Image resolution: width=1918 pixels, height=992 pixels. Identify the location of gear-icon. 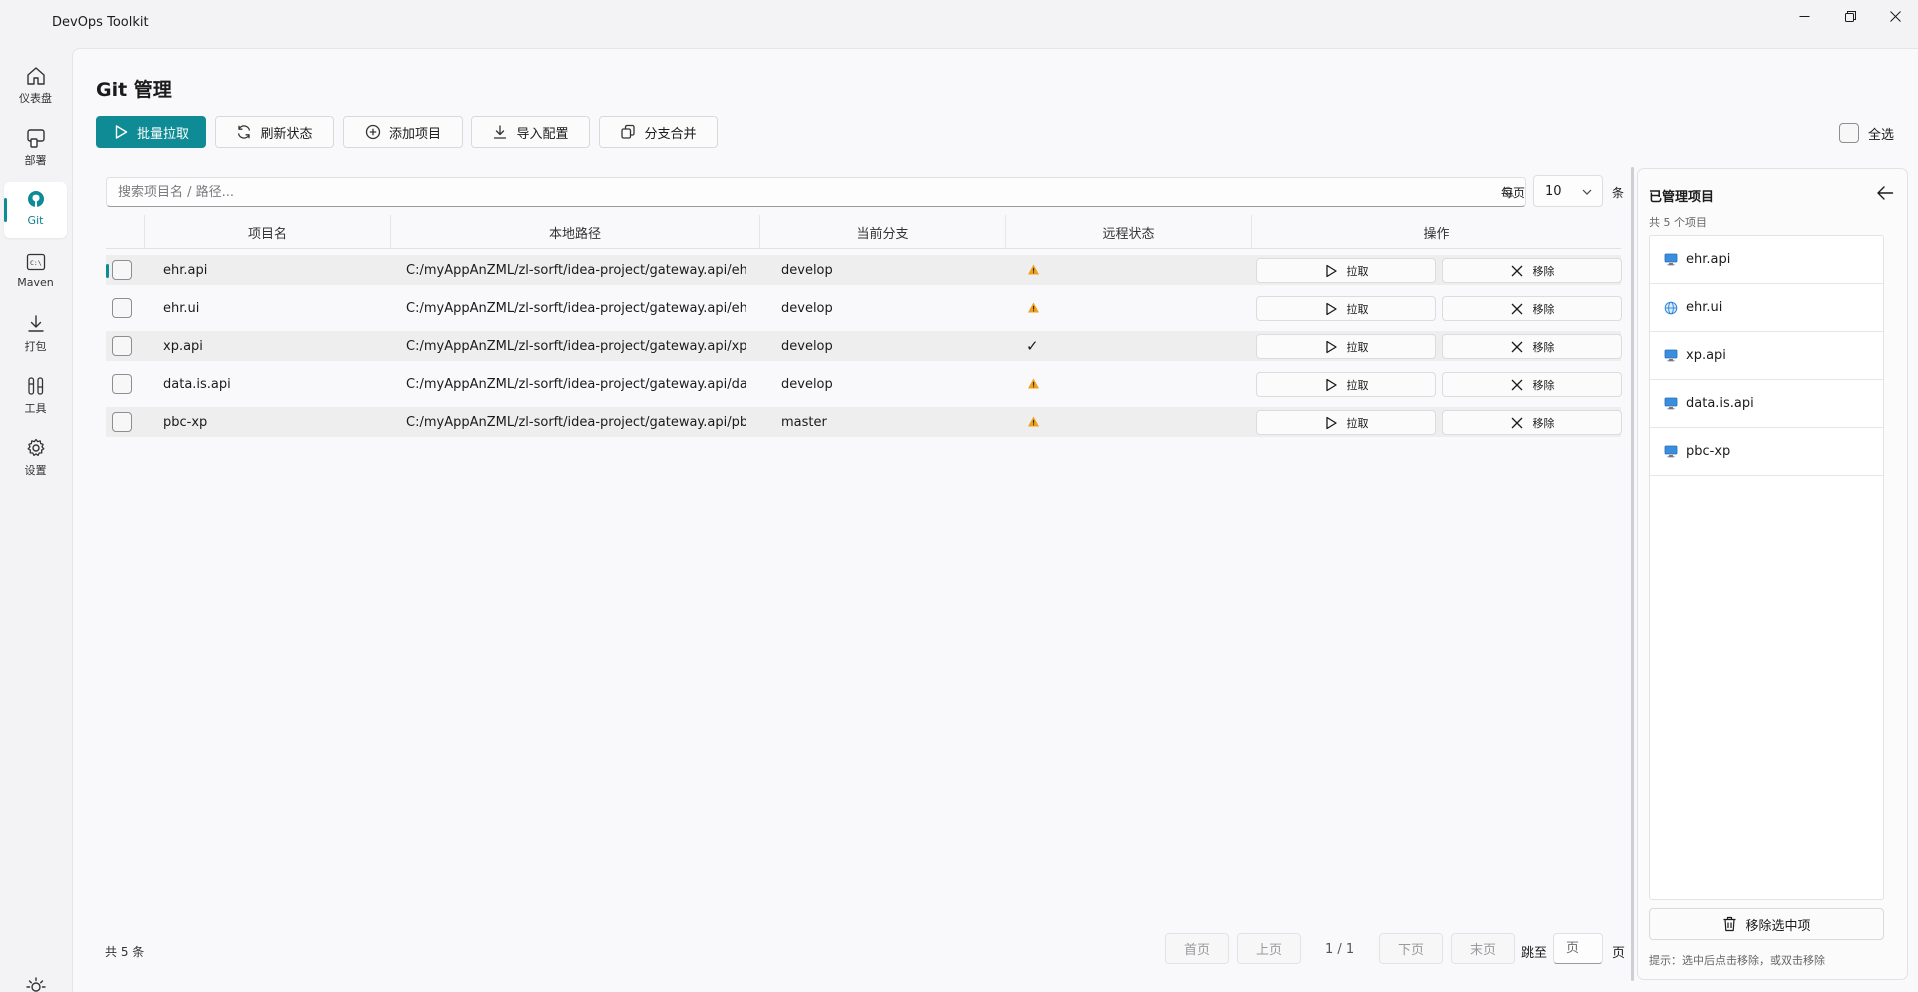
(35, 447).